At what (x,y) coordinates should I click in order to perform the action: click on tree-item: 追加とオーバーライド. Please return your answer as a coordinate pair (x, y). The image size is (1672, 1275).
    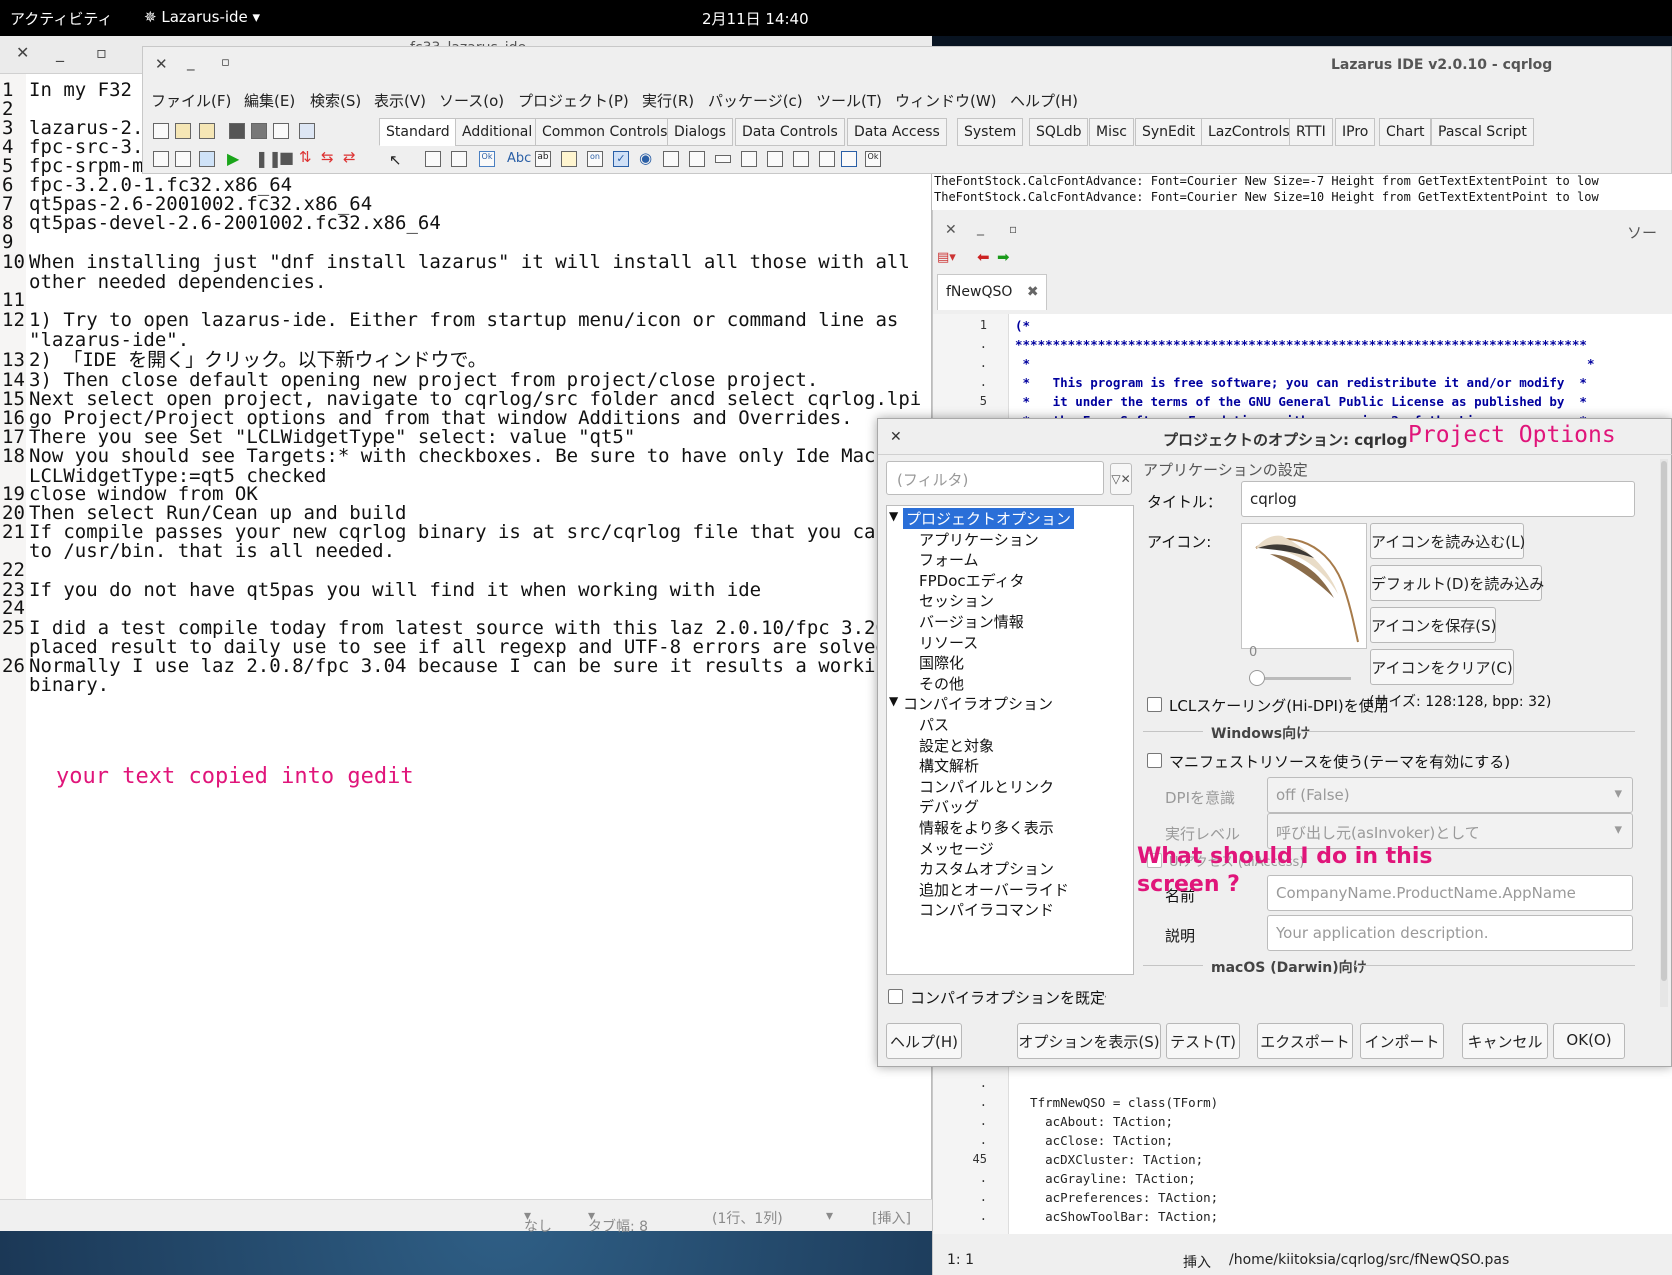
    Looking at the image, I should click on (994, 889).